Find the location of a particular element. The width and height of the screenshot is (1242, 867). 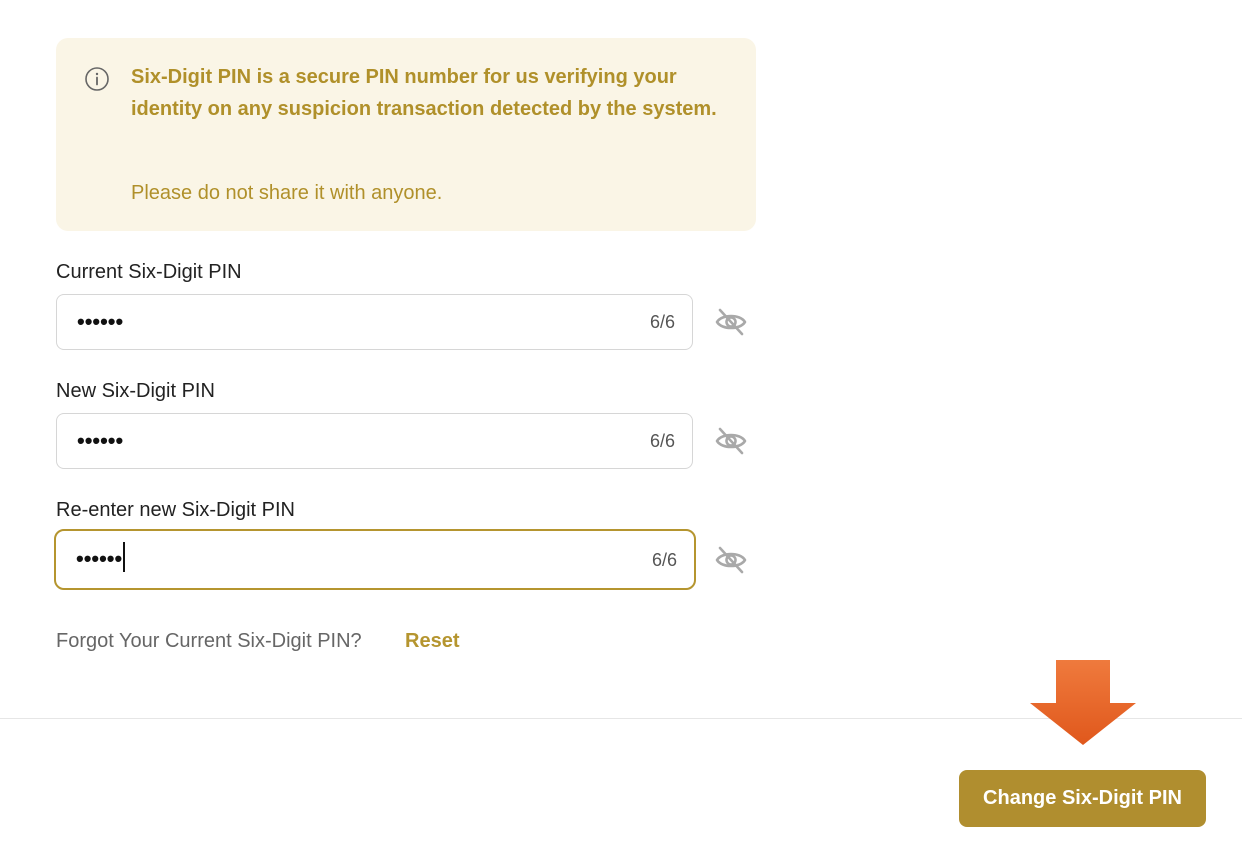

new-pin-input: •••••• 6/6 is located at coordinates (374, 441).